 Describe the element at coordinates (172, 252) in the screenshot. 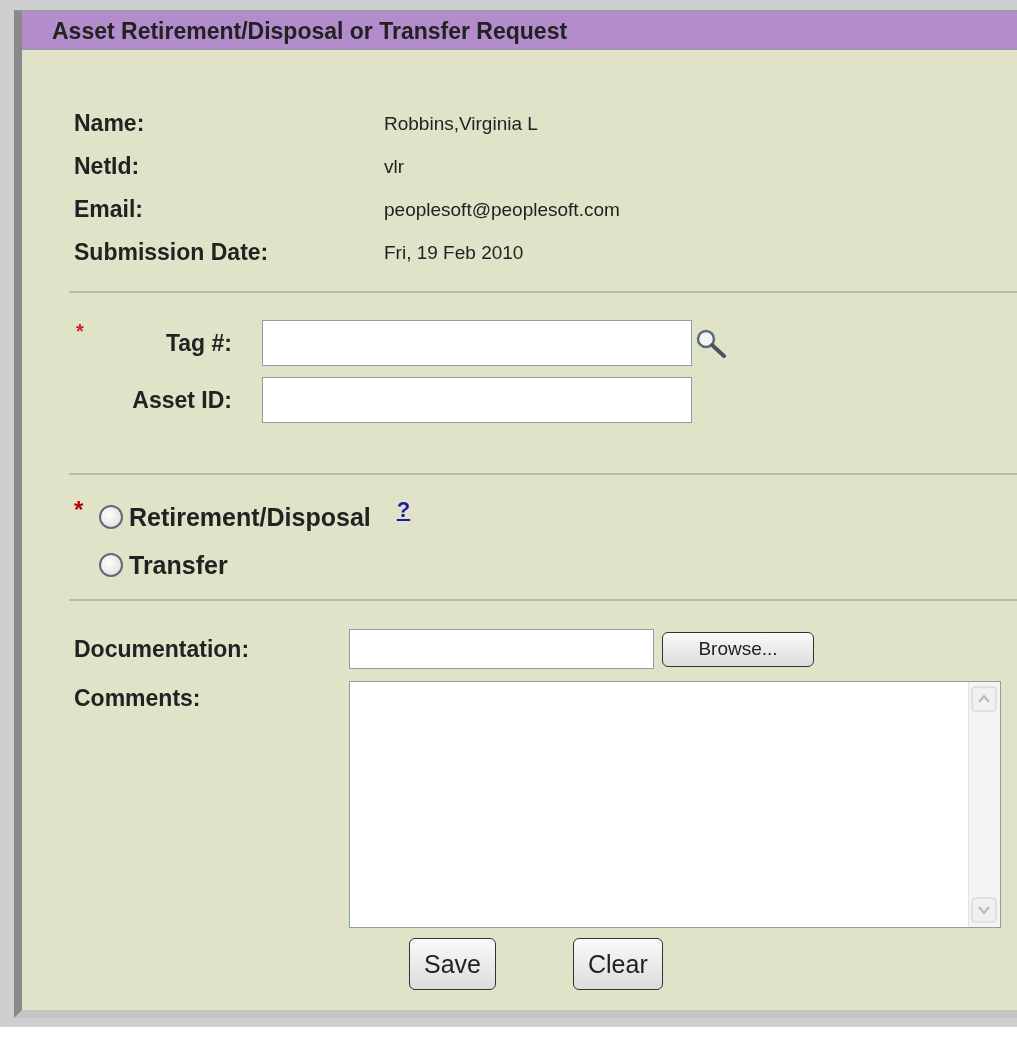

I see `field-label: Submission Date:` at that location.